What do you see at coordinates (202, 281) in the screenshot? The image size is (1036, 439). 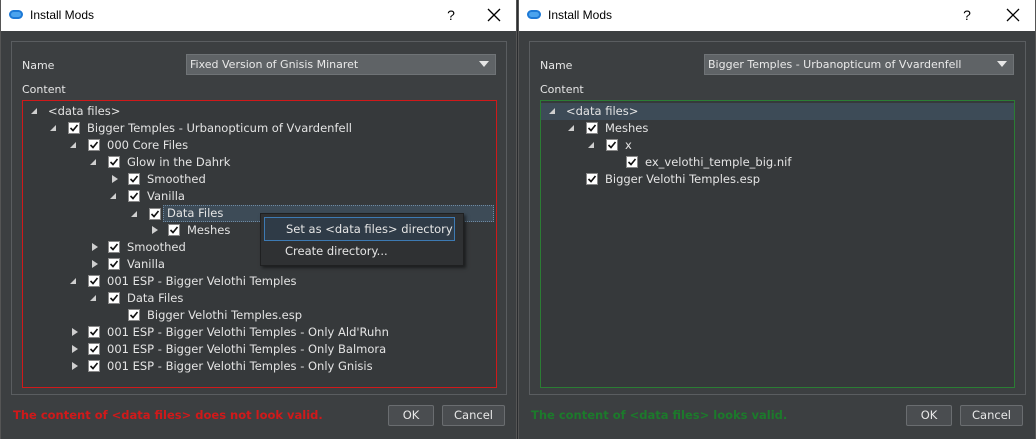 I see `tree-row-label: 001 ESP - Bigger Velothi Temples` at bounding box center [202, 281].